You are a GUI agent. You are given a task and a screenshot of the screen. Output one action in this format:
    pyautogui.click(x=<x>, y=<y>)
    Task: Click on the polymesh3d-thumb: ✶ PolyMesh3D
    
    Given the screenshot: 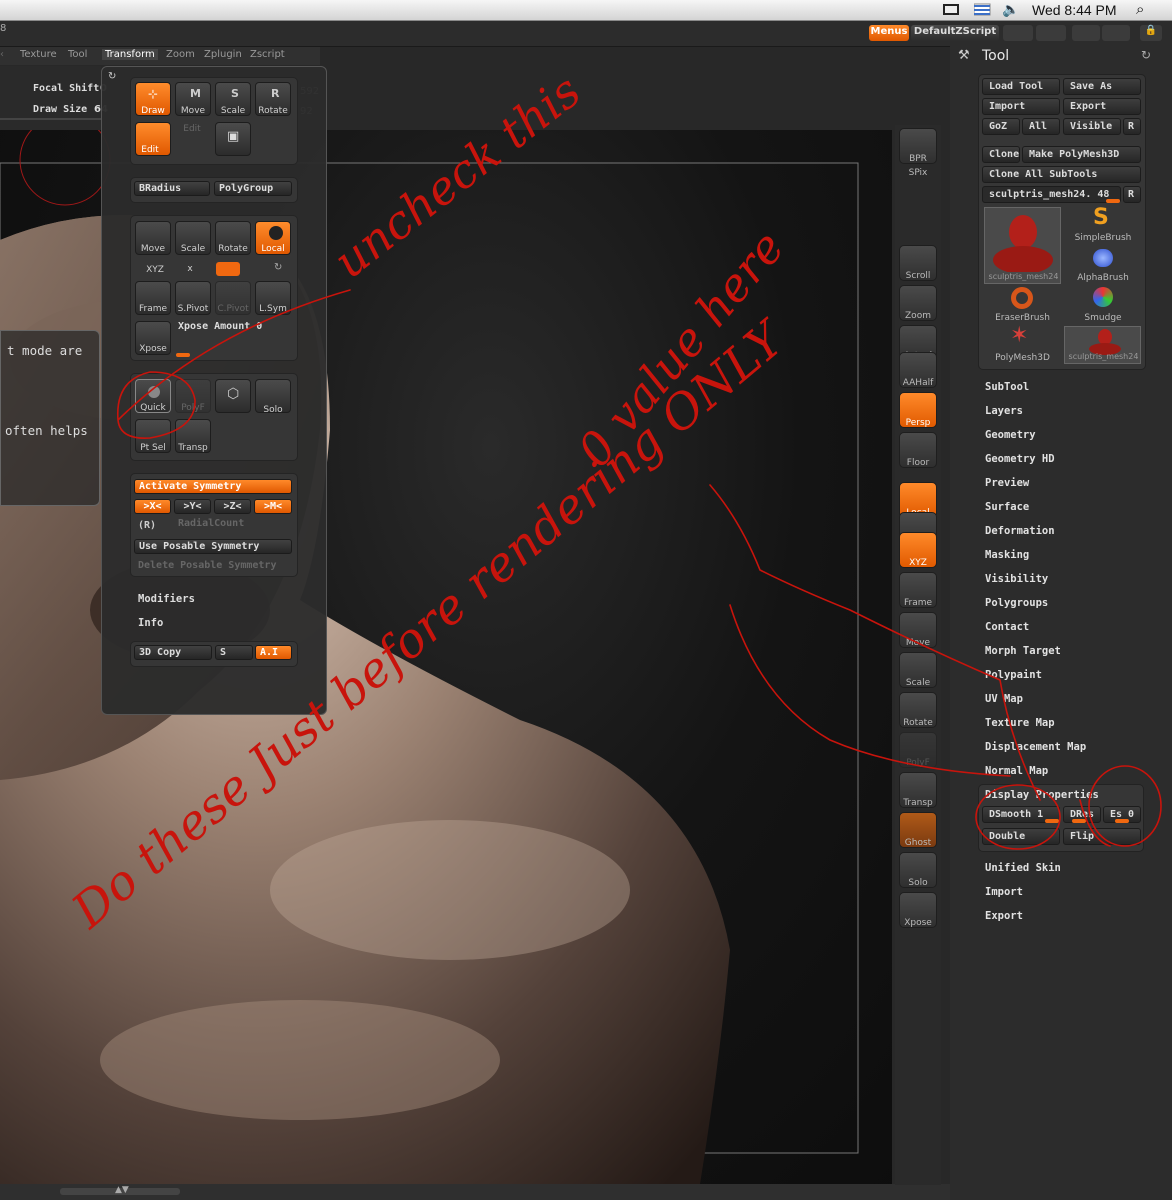 What is the action you would take?
    pyautogui.click(x=1022, y=344)
    